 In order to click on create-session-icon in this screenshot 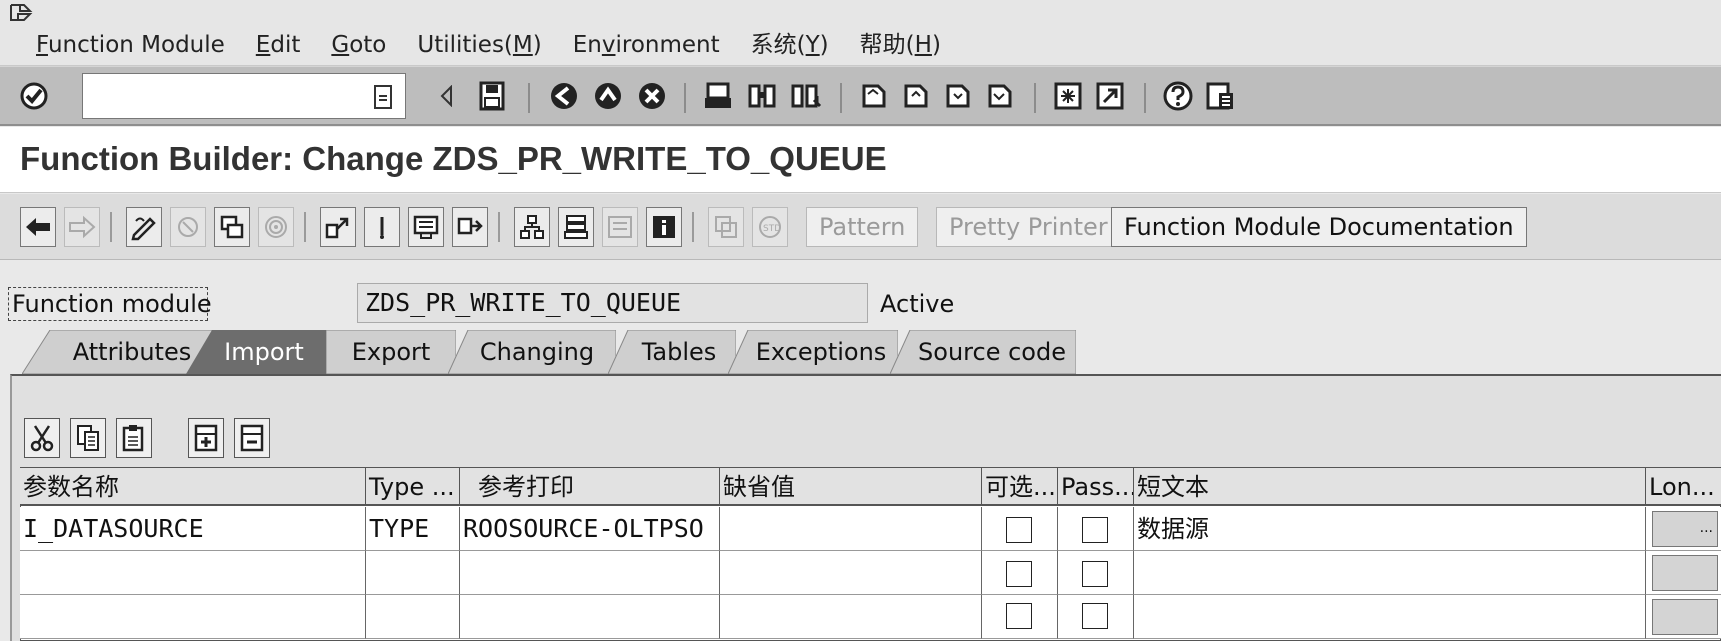, I will do `click(1068, 96)`.